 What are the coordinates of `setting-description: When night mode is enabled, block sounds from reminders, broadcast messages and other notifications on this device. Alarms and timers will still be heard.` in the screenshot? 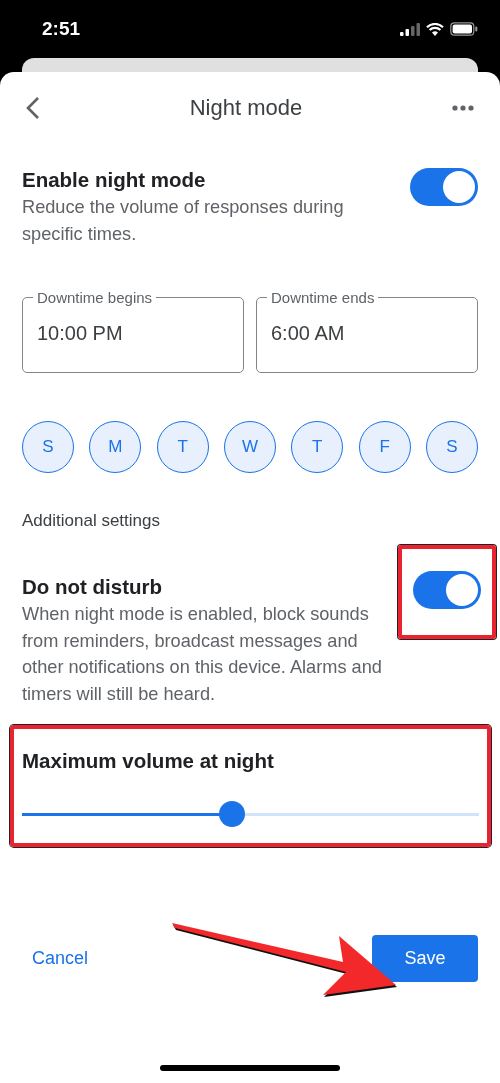 It's located at (202, 654).